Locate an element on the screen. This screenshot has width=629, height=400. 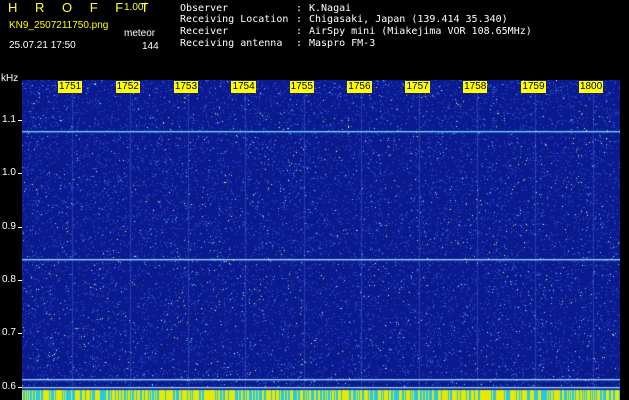
location-value: Chigasaki, Japan (139.414 35.340) is located at coordinates (408, 19).